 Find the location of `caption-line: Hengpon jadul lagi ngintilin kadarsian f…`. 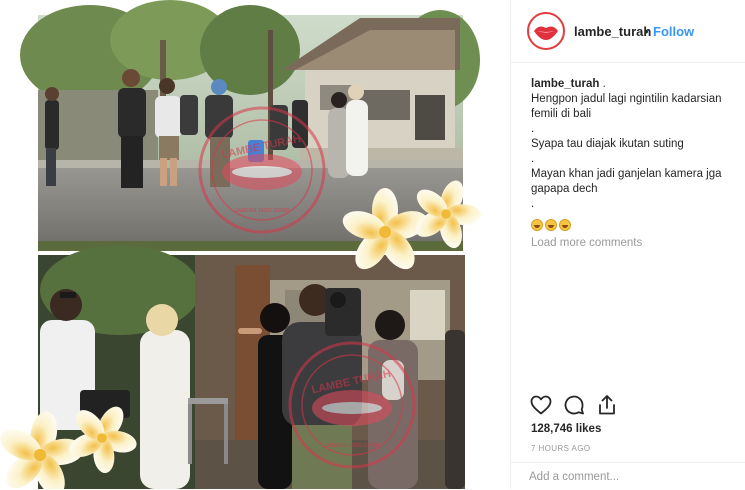

caption-line: Hengpon jadul lagi ngintilin kadarsian f… is located at coordinates (626, 106).